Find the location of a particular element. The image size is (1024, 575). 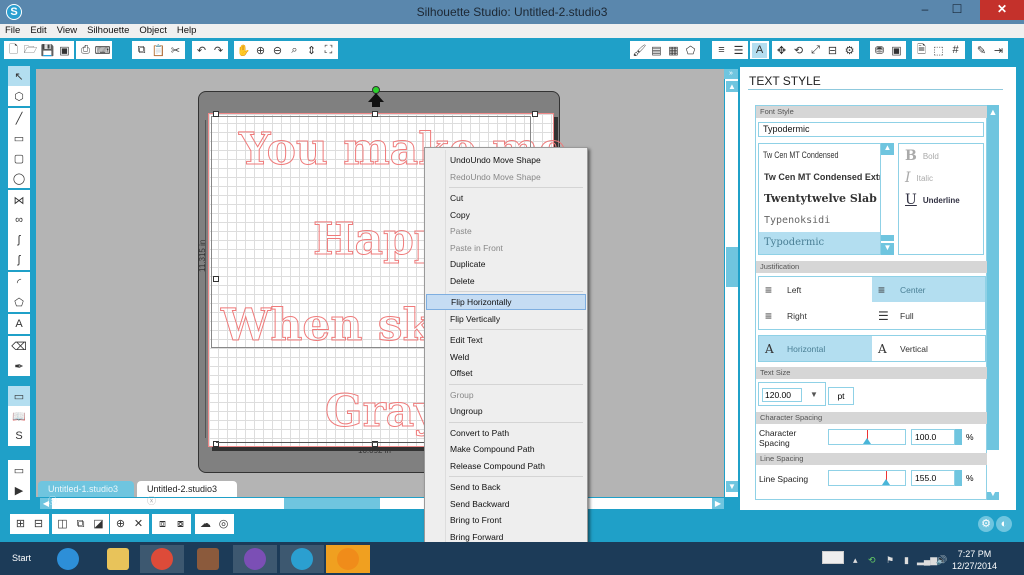

eraser-tool: ⌫ is located at coordinates (19, 346).